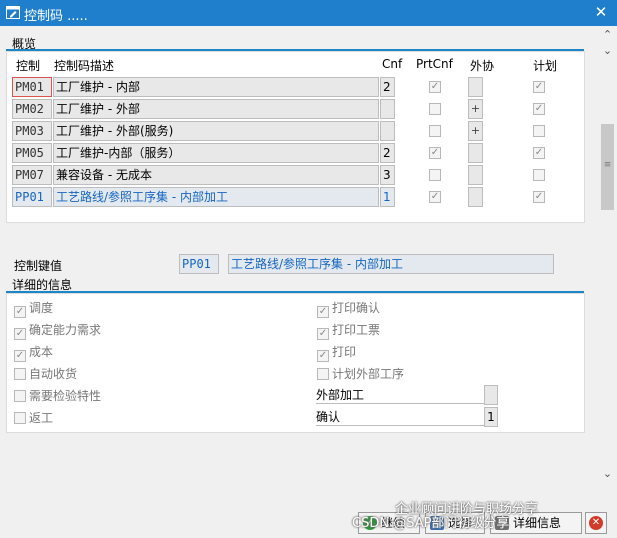  What do you see at coordinates (356, 330) in the screenshot?
I see `detail-option-label: 打印工票` at bounding box center [356, 330].